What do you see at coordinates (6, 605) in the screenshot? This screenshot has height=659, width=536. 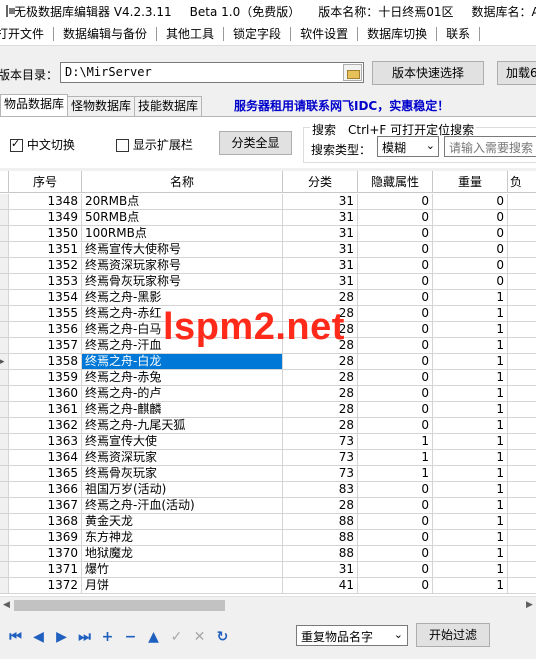 I see `scroll-left-icon: ◀` at bounding box center [6, 605].